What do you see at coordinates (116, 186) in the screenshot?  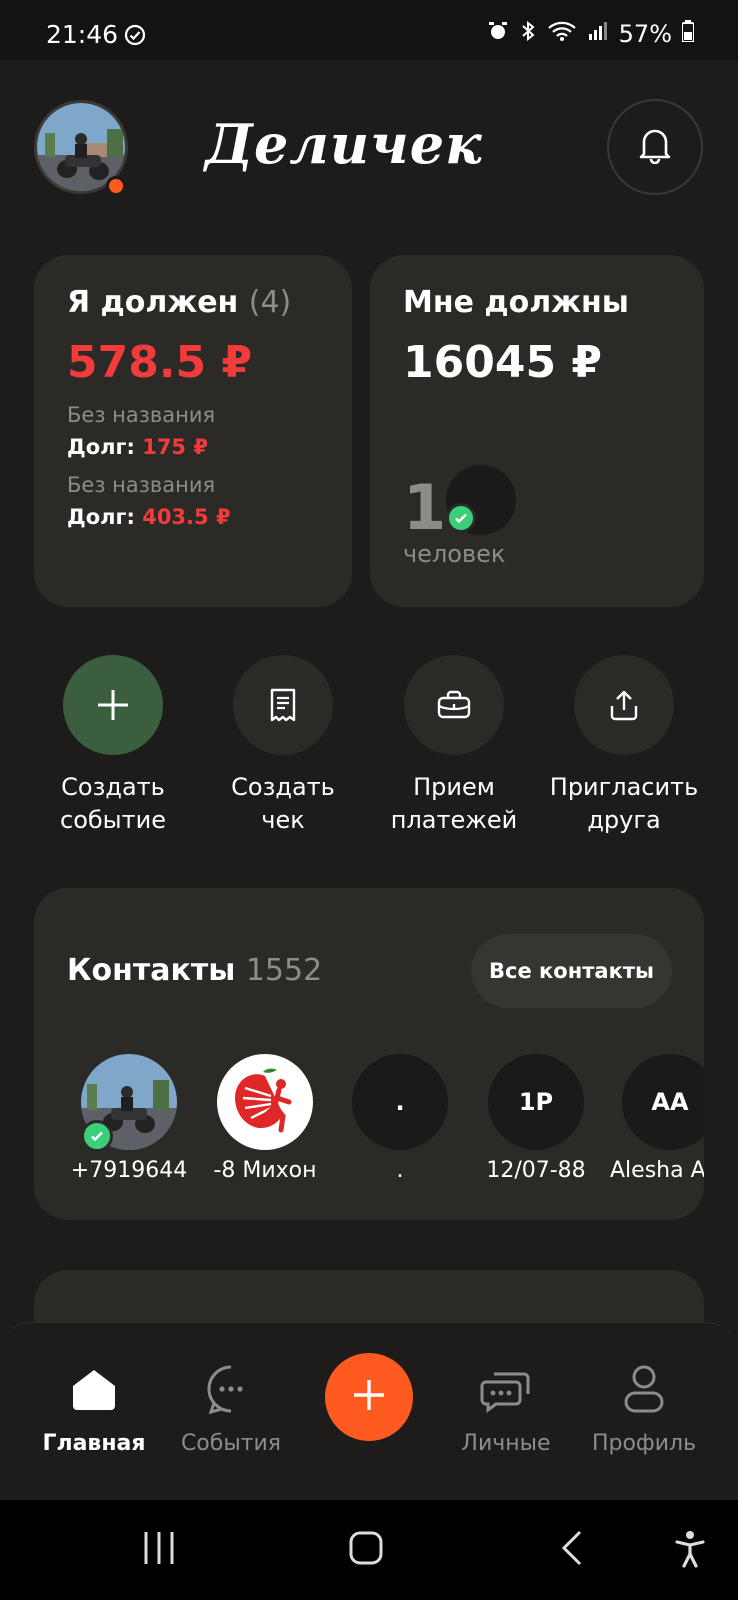 I see `online-status-dot` at bounding box center [116, 186].